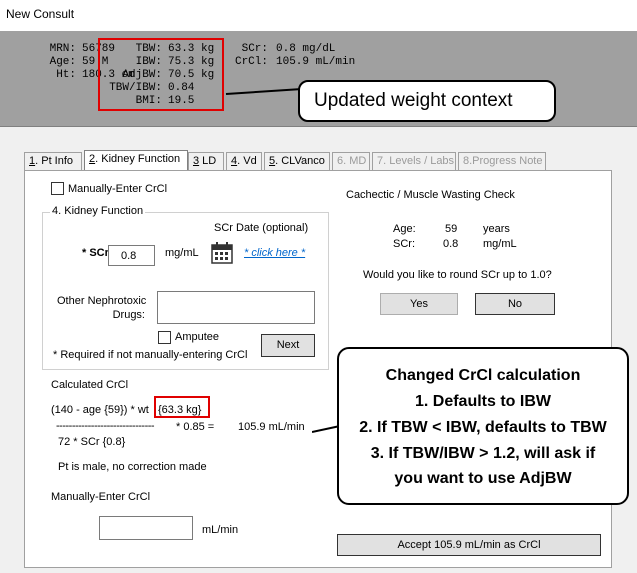  I want to click on next-button: Next, so click(288, 345).